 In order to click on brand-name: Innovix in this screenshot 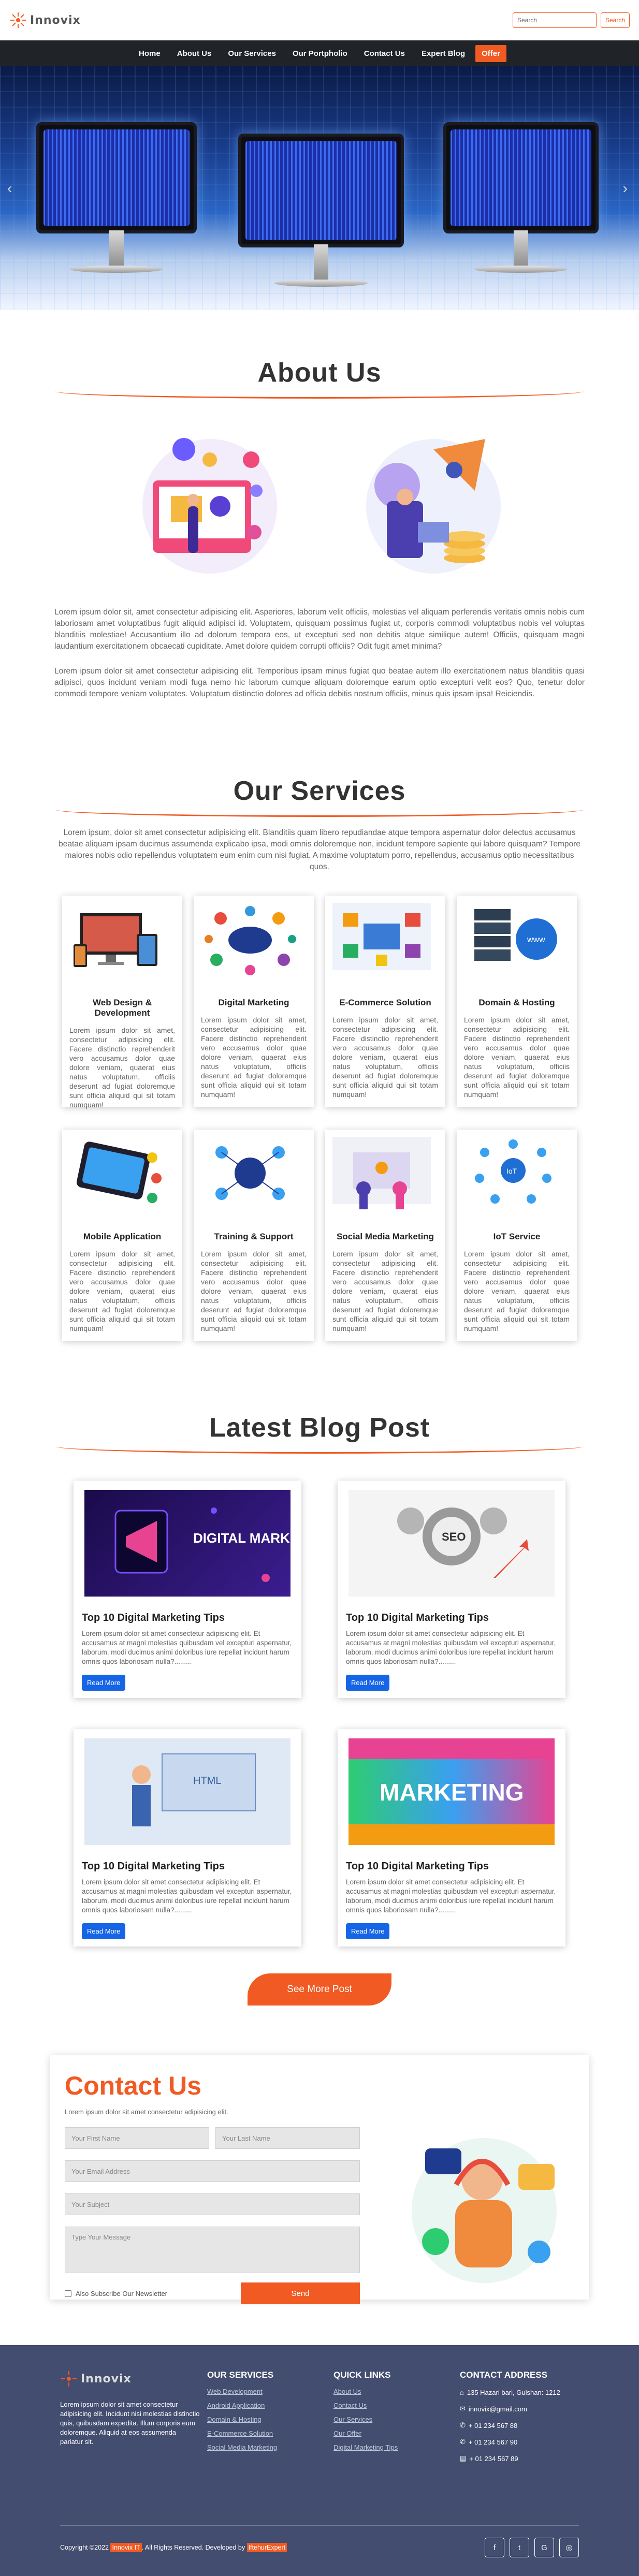, I will do `click(55, 20)`.